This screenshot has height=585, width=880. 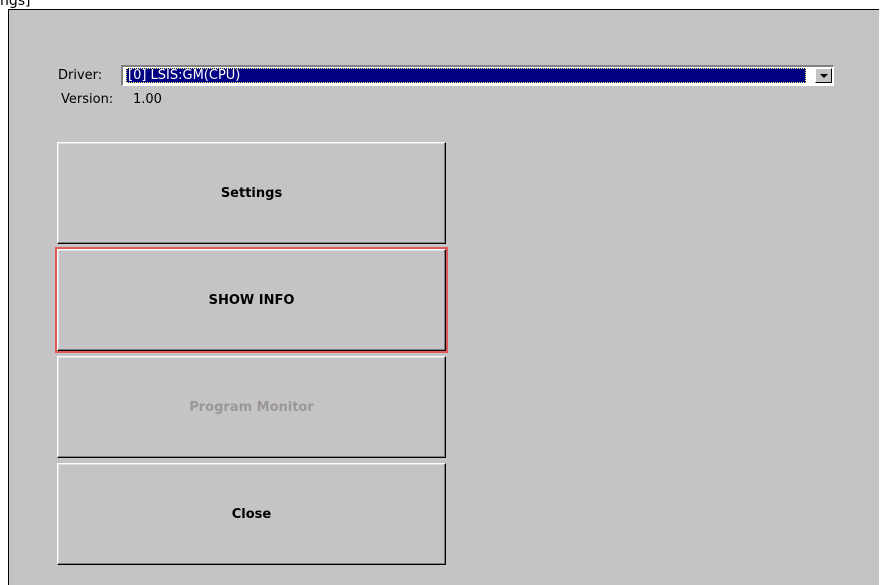 I want to click on version-label: Version:, so click(x=87, y=99).